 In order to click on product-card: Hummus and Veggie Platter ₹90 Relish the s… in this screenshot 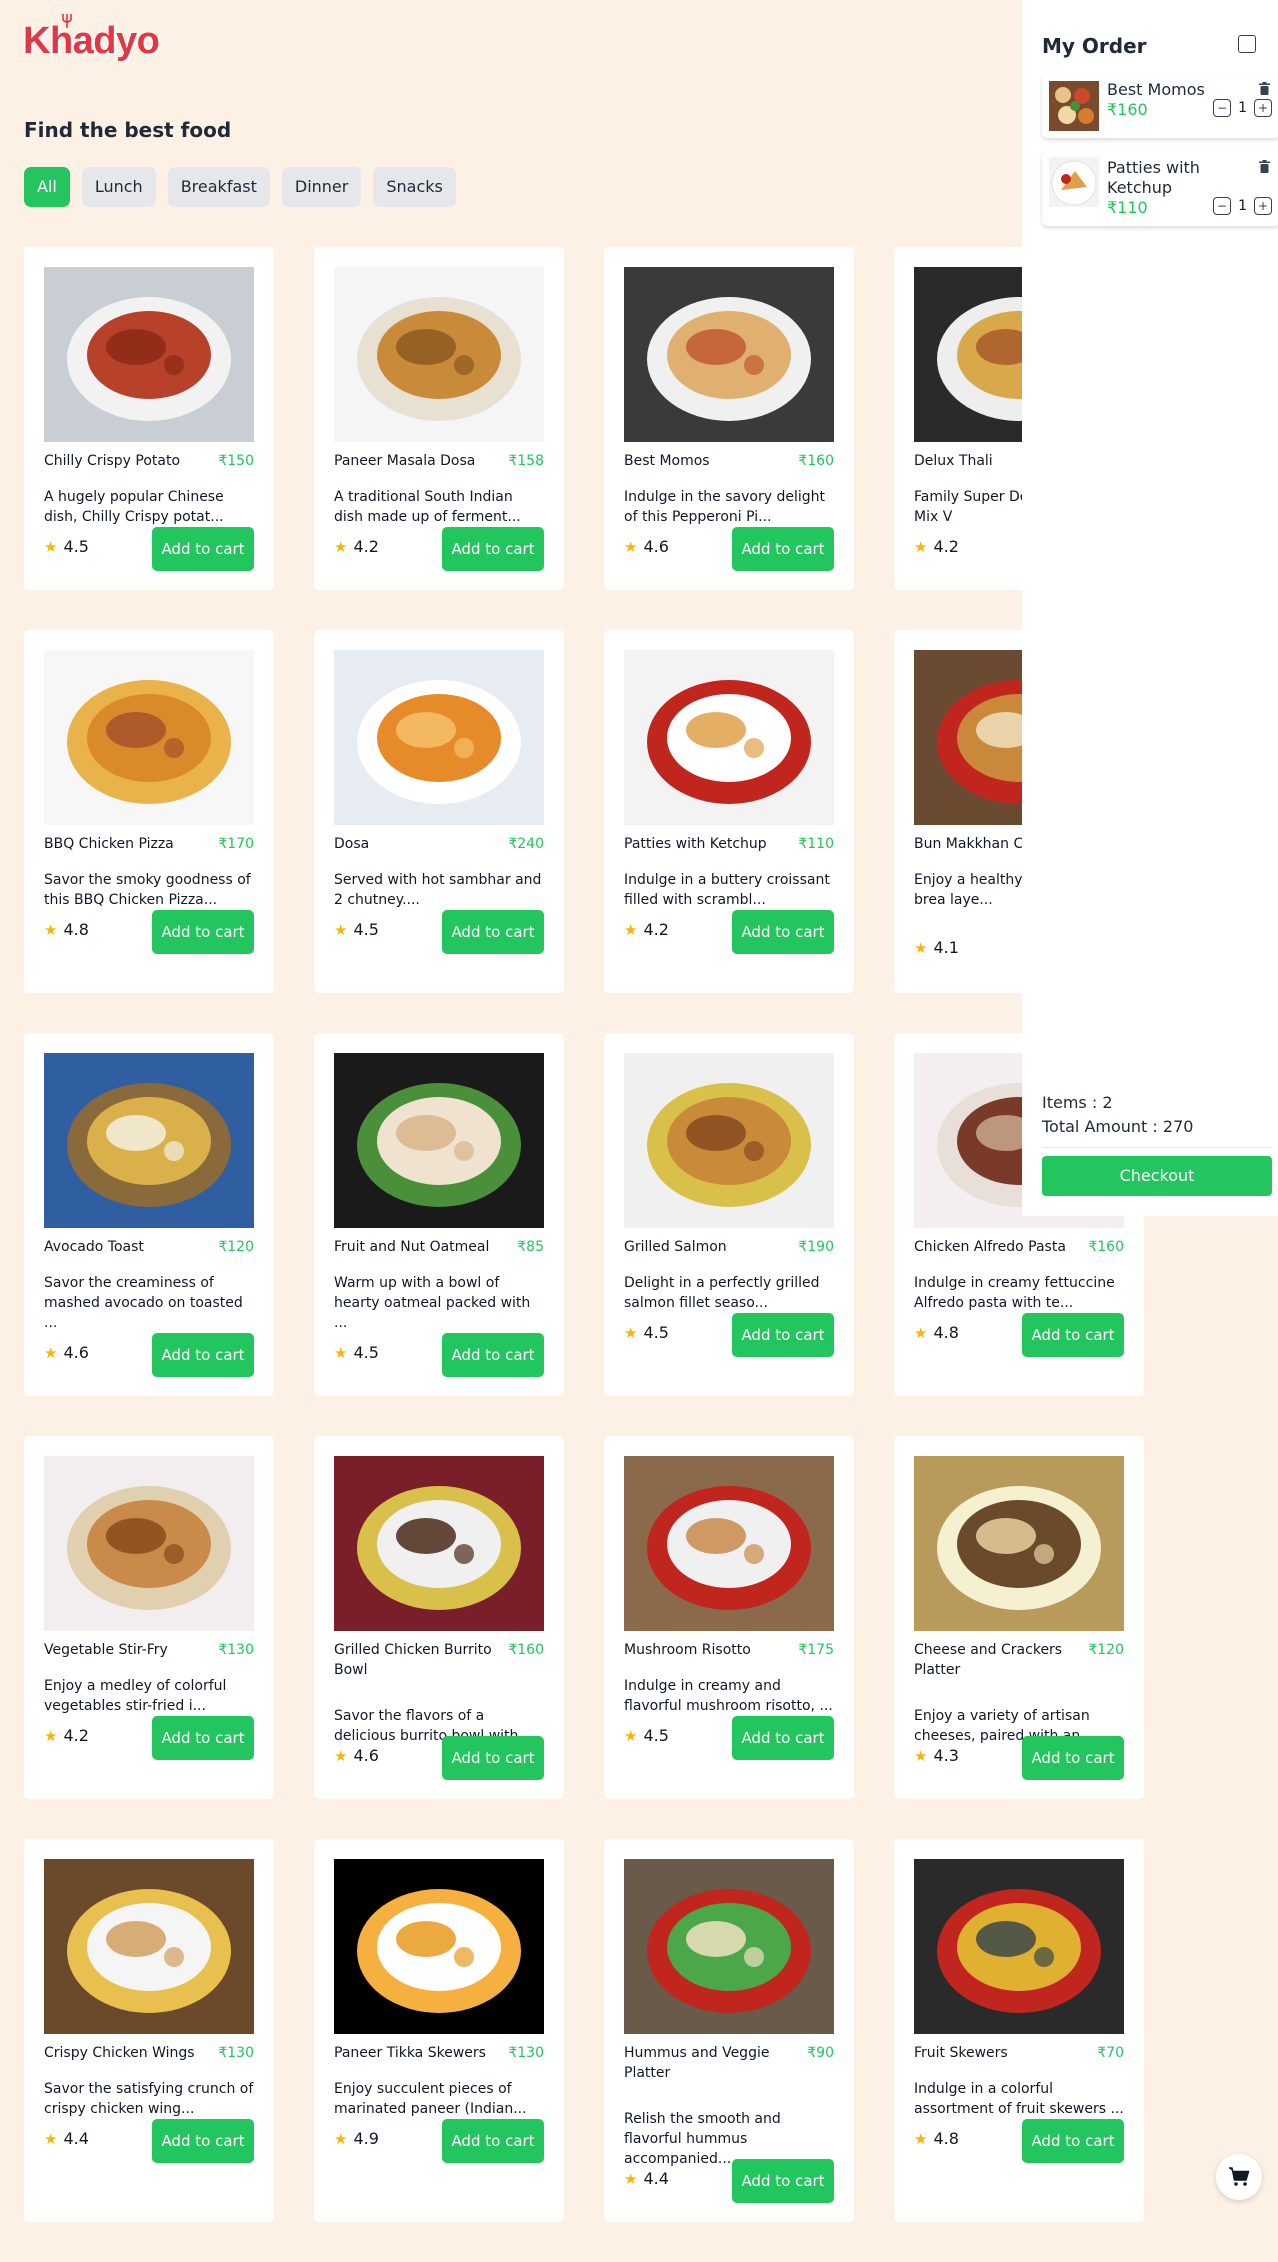, I will do `click(729, 2030)`.